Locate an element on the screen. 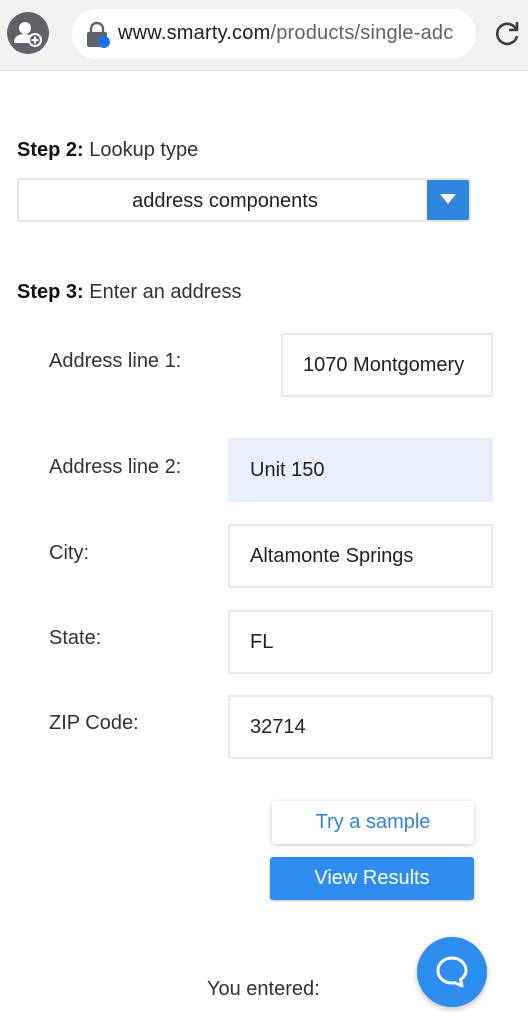  step-3-heading: Step 3: Enter an address is located at coordinates (129, 292).